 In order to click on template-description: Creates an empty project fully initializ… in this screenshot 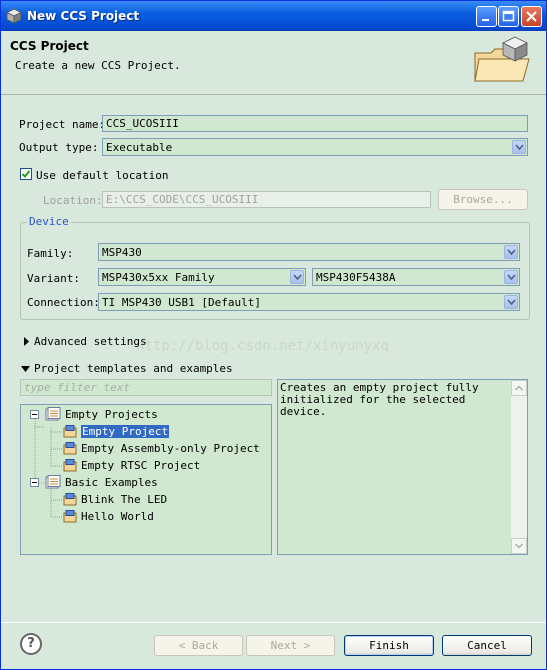, I will do `click(379, 399)`.